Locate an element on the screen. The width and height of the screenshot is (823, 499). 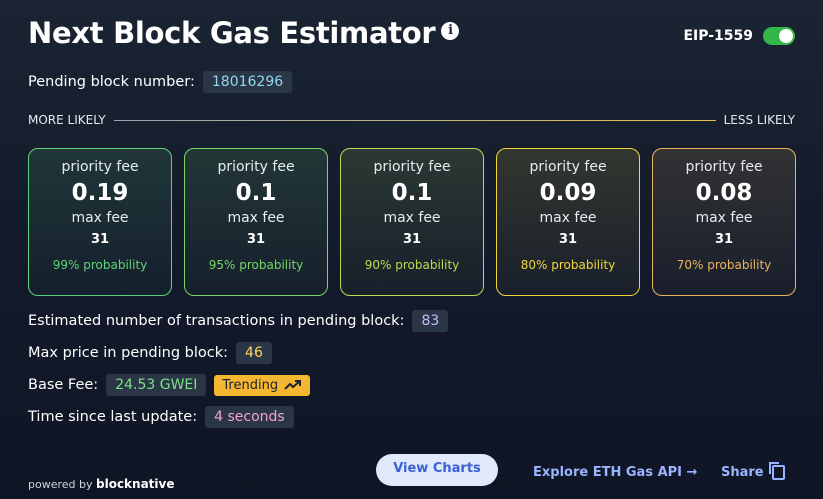
probability-label: 70% probability is located at coordinates (724, 265).